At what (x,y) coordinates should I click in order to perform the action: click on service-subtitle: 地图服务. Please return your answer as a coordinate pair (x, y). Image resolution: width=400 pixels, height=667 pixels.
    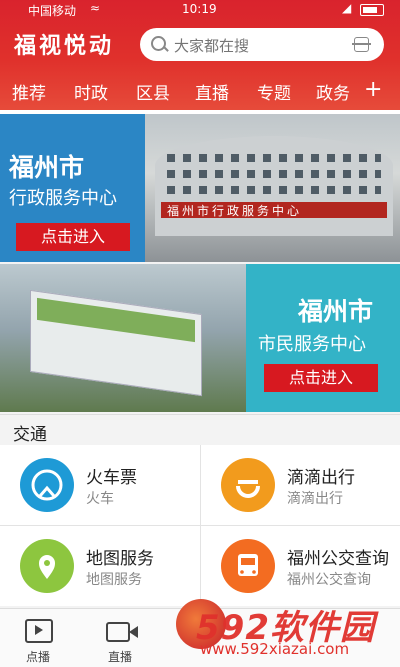
    Looking at the image, I should click on (114, 580).